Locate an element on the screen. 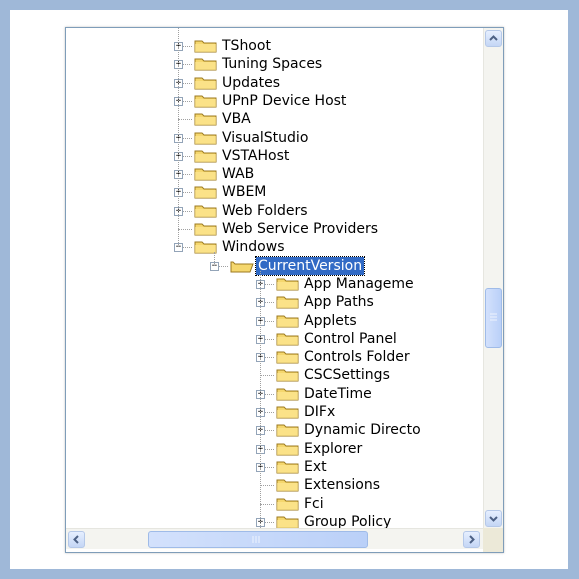  tree-node: Fci is located at coordinates (274, 504).